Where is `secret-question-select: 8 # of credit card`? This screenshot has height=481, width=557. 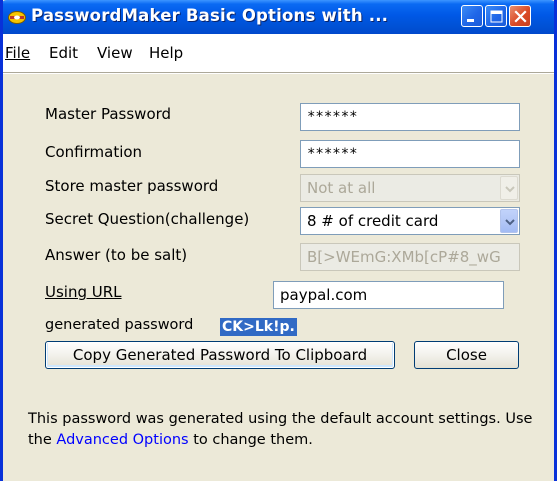 secret-question-select: 8 # of credit card is located at coordinates (410, 221).